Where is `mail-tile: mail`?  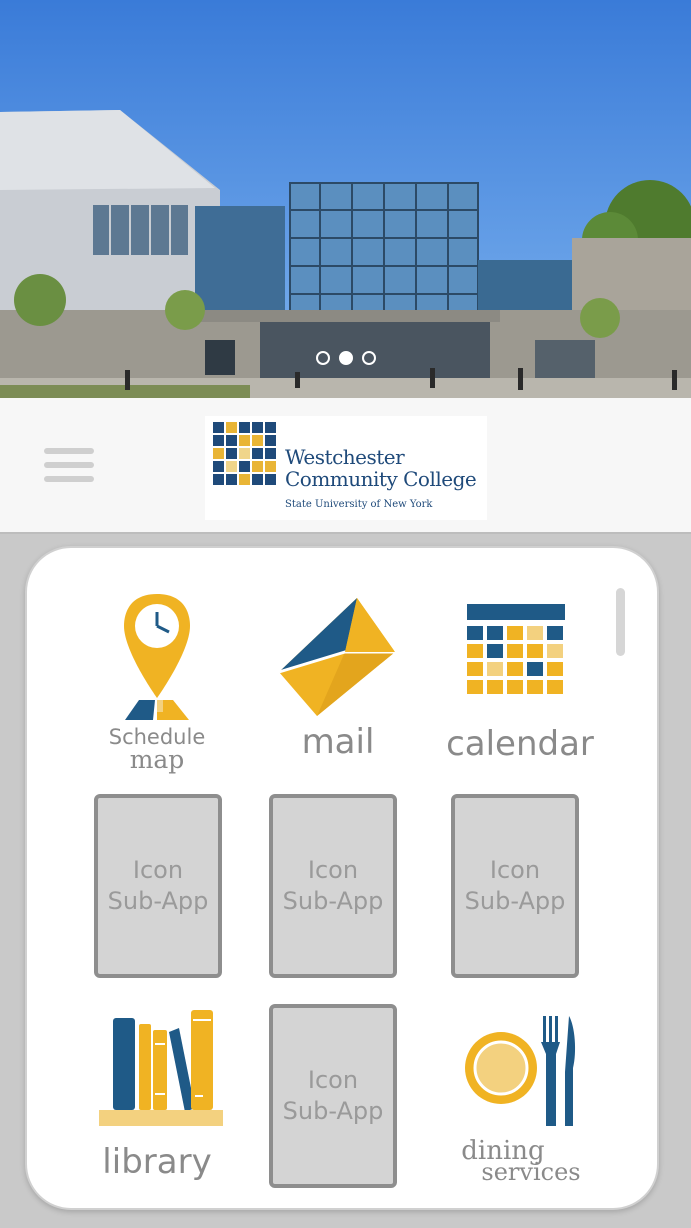
mail-tile: mail is located at coordinates (338, 680).